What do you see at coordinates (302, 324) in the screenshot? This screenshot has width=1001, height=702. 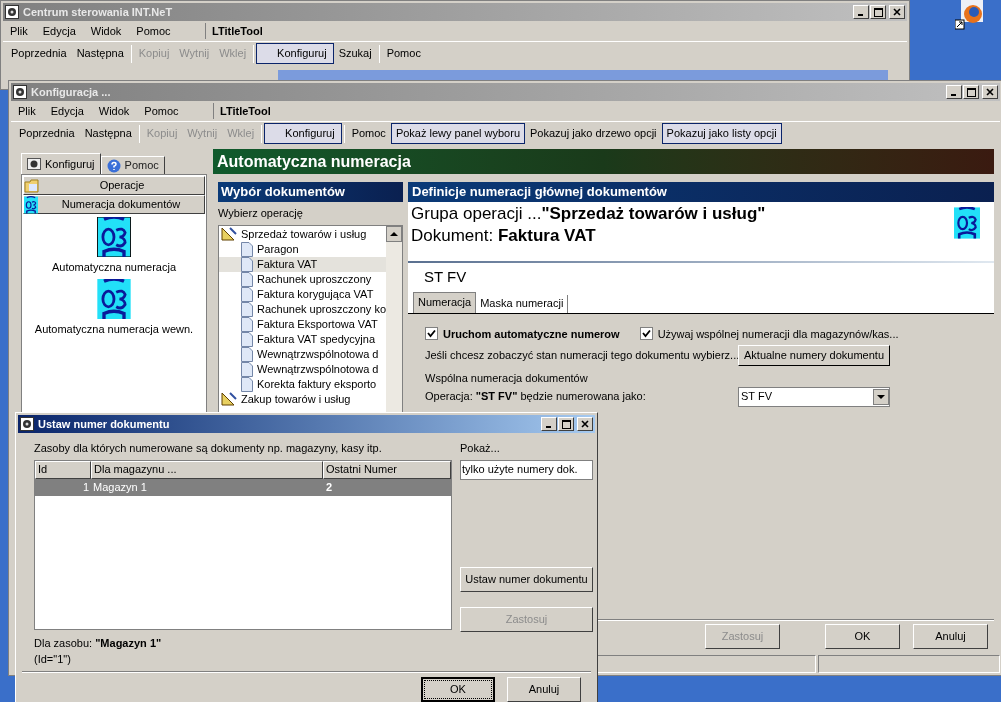 I see `tree-item: Faktura Eksportowa VAT` at bounding box center [302, 324].